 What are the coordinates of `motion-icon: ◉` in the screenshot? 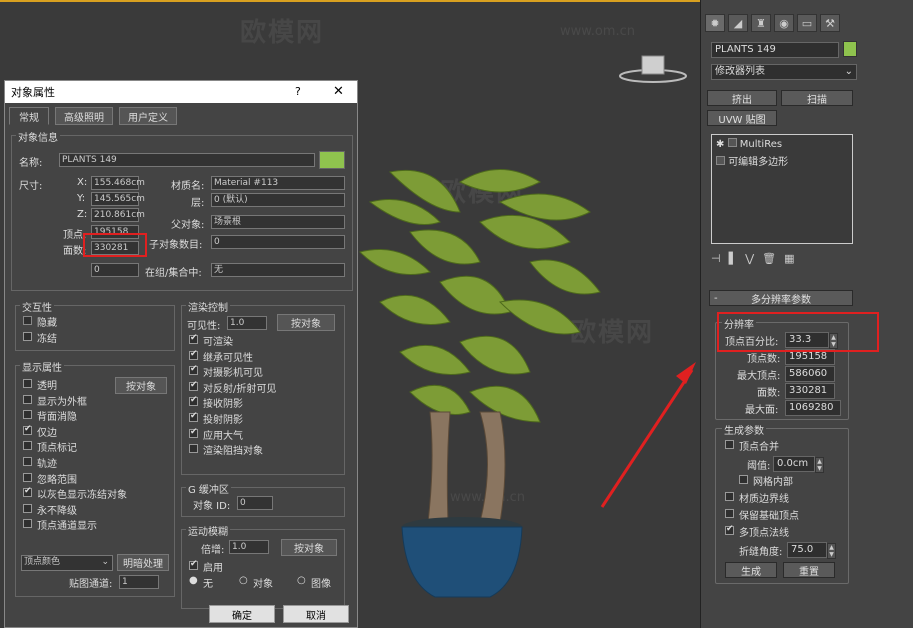 It's located at (784, 23).